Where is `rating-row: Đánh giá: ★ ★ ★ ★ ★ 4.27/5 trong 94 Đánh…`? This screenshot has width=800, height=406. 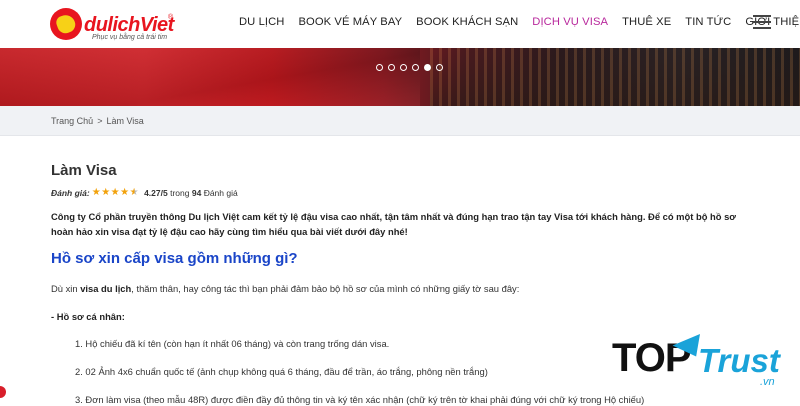
rating-row: Đánh giá: ★ ★ ★ ★ ★ 4.27/5 trong 94 Đánh… is located at coordinates (144, 193).